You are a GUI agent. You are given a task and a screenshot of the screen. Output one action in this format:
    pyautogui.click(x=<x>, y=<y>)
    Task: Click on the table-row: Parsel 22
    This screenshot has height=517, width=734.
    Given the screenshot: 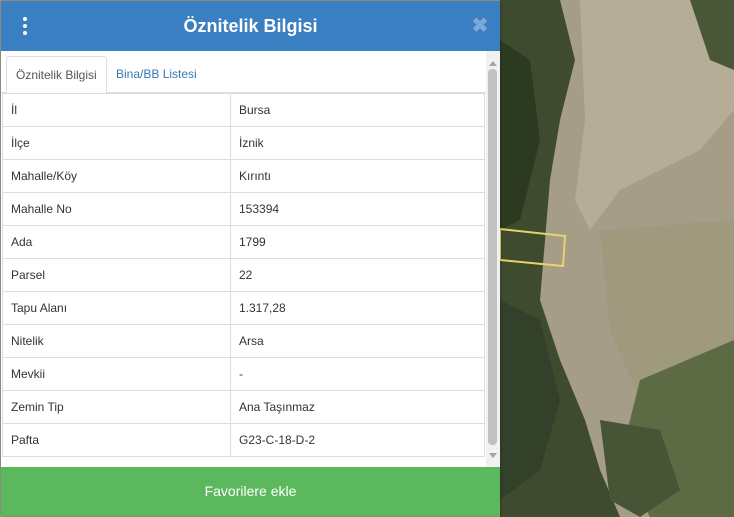 What is the action you would take?
    pyautogui.click(x=243, y=275)
    